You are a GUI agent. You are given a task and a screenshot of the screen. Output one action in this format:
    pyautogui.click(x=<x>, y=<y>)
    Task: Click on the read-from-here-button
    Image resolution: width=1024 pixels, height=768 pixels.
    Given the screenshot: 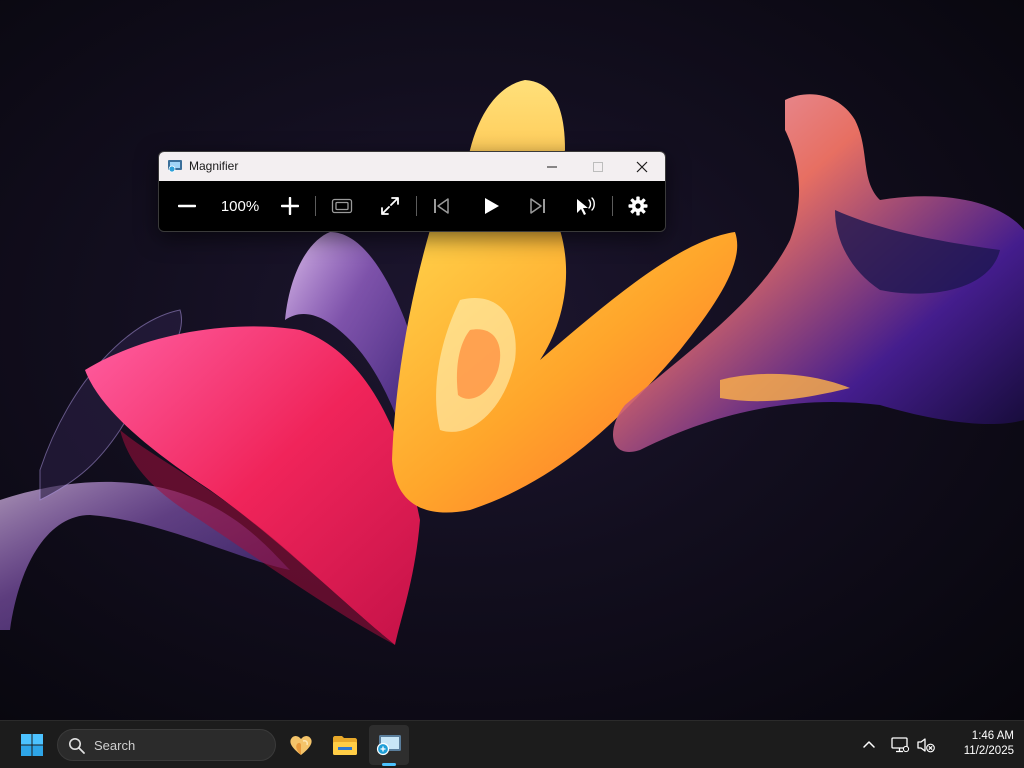 What is the action you would take?
    pyautogui.click(x=586, y=206)
    